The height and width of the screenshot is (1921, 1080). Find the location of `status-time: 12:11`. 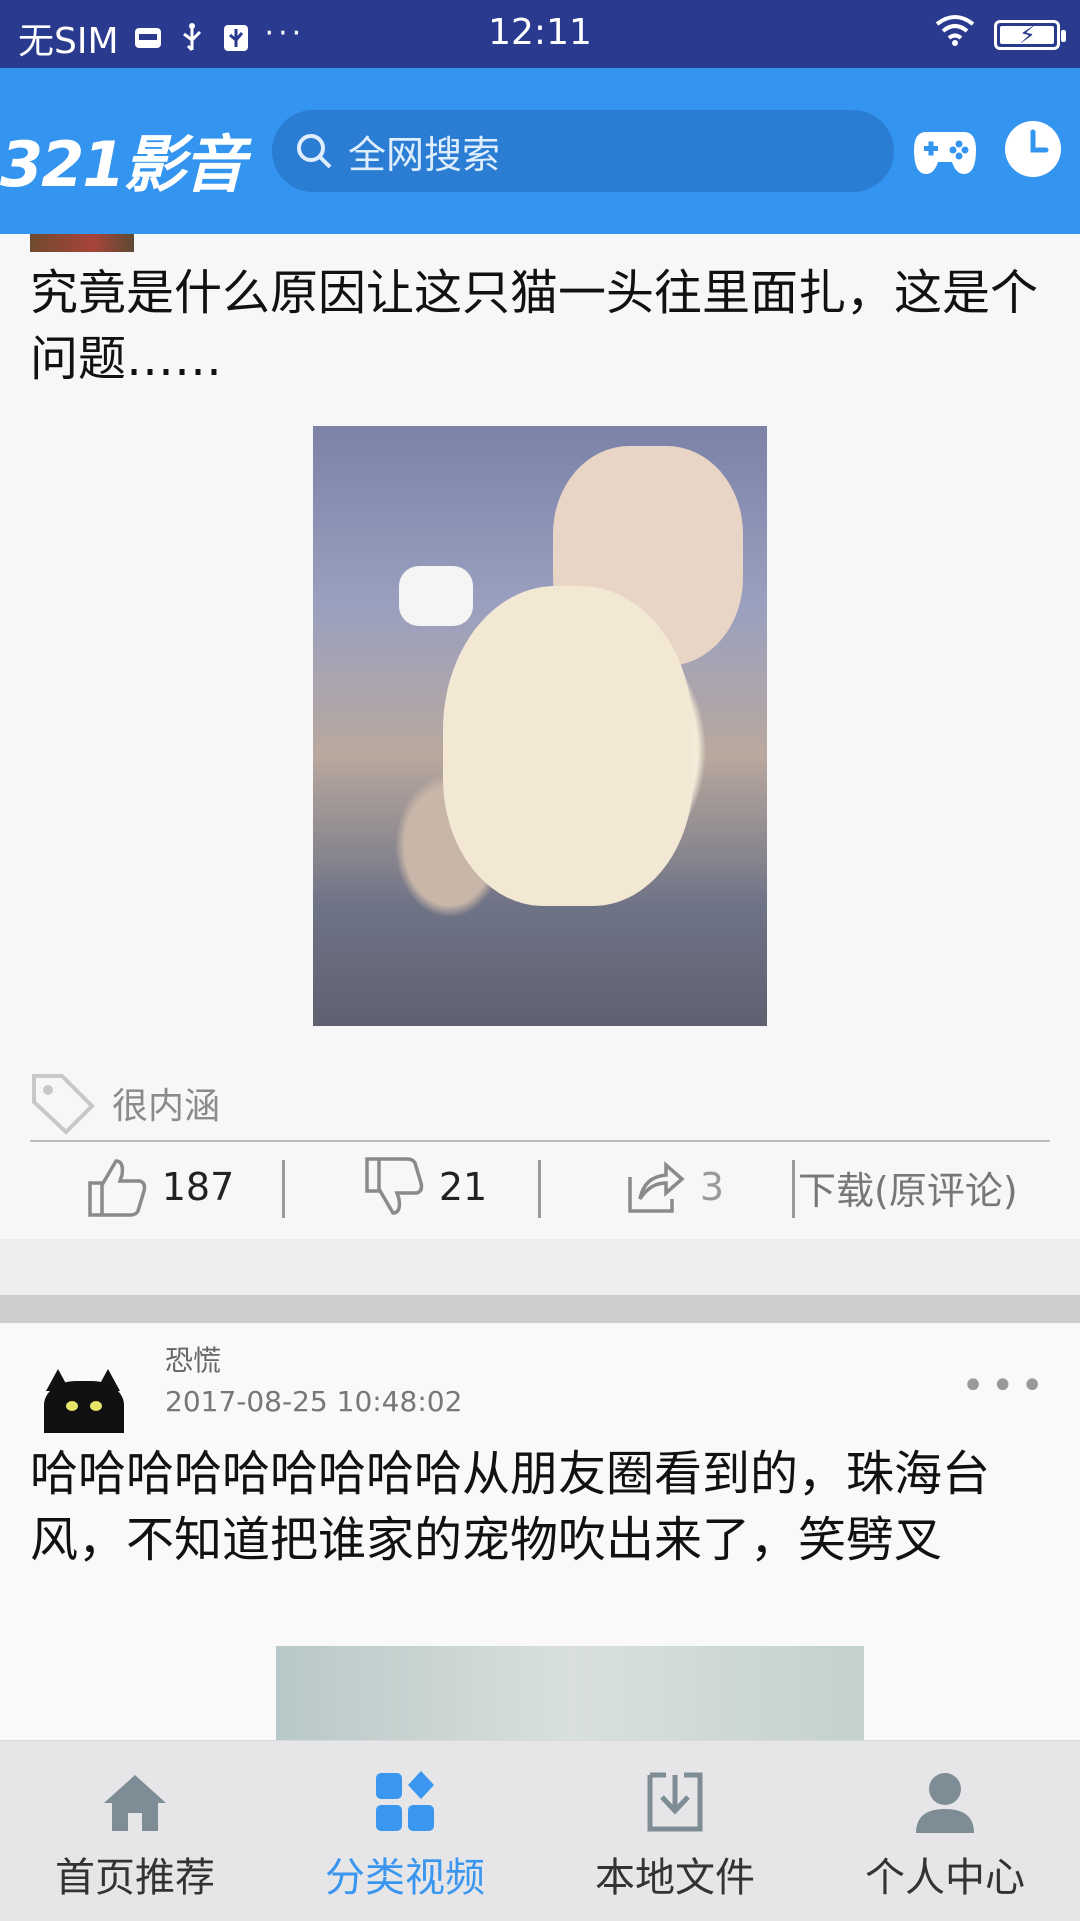

status-time: 12:11 is located at coordinates (540, 32).